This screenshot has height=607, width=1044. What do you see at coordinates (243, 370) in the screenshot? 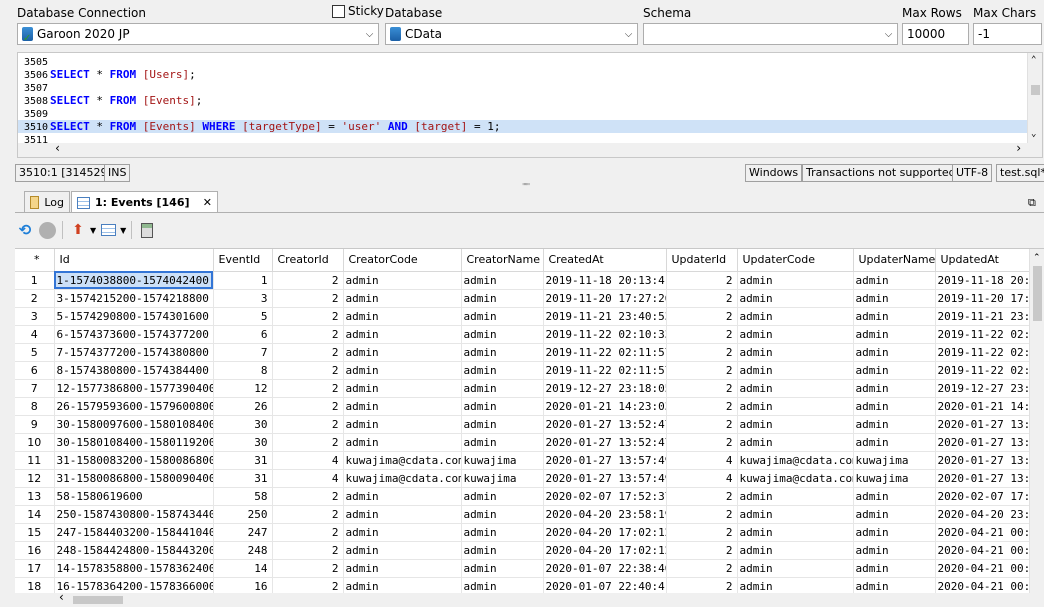
I see `table-cell: 8` at bounding box center [243, 370].